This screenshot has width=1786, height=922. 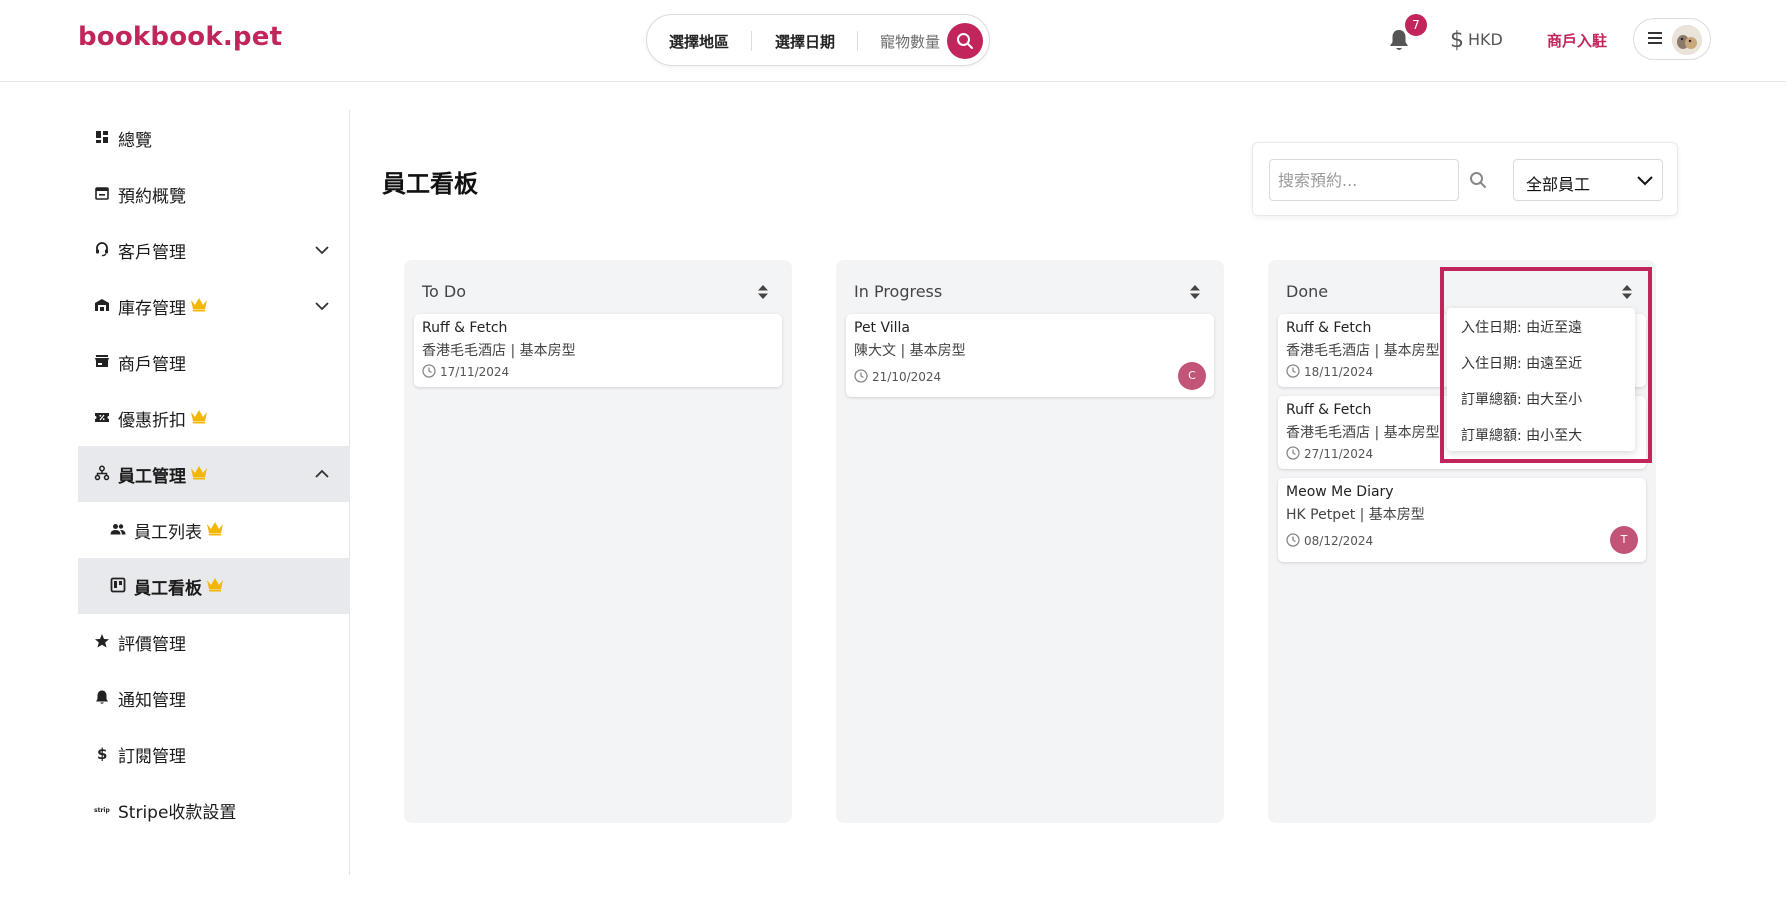 I want to click on booking-search-input, so click(x=1364, y=180).